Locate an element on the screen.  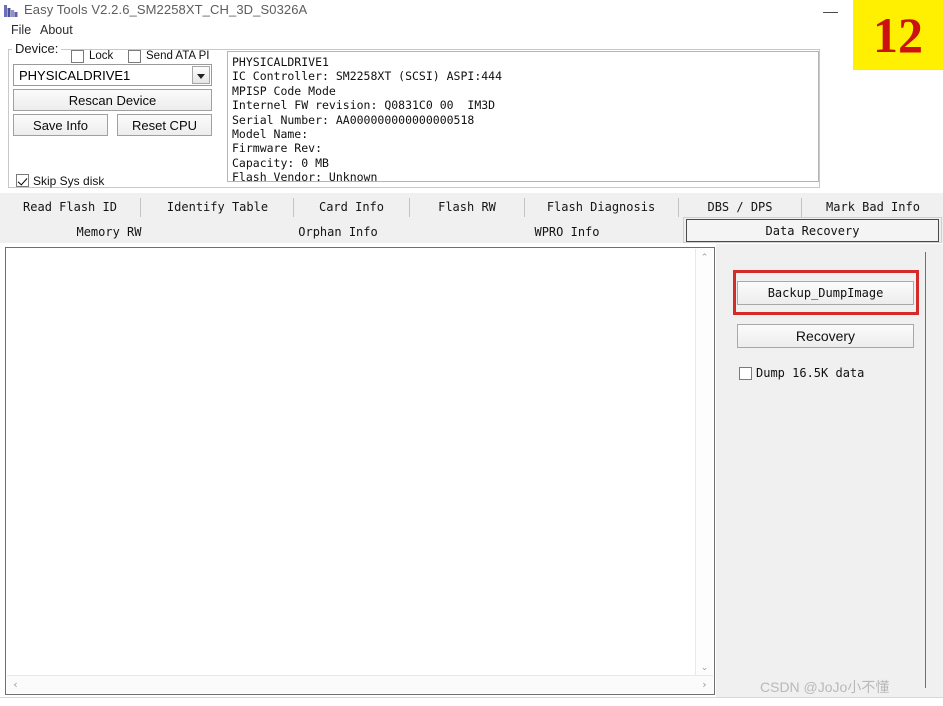
skip-sys-disk-checkbox-label: Skip Sys disk is located at coordinates (69, 181).